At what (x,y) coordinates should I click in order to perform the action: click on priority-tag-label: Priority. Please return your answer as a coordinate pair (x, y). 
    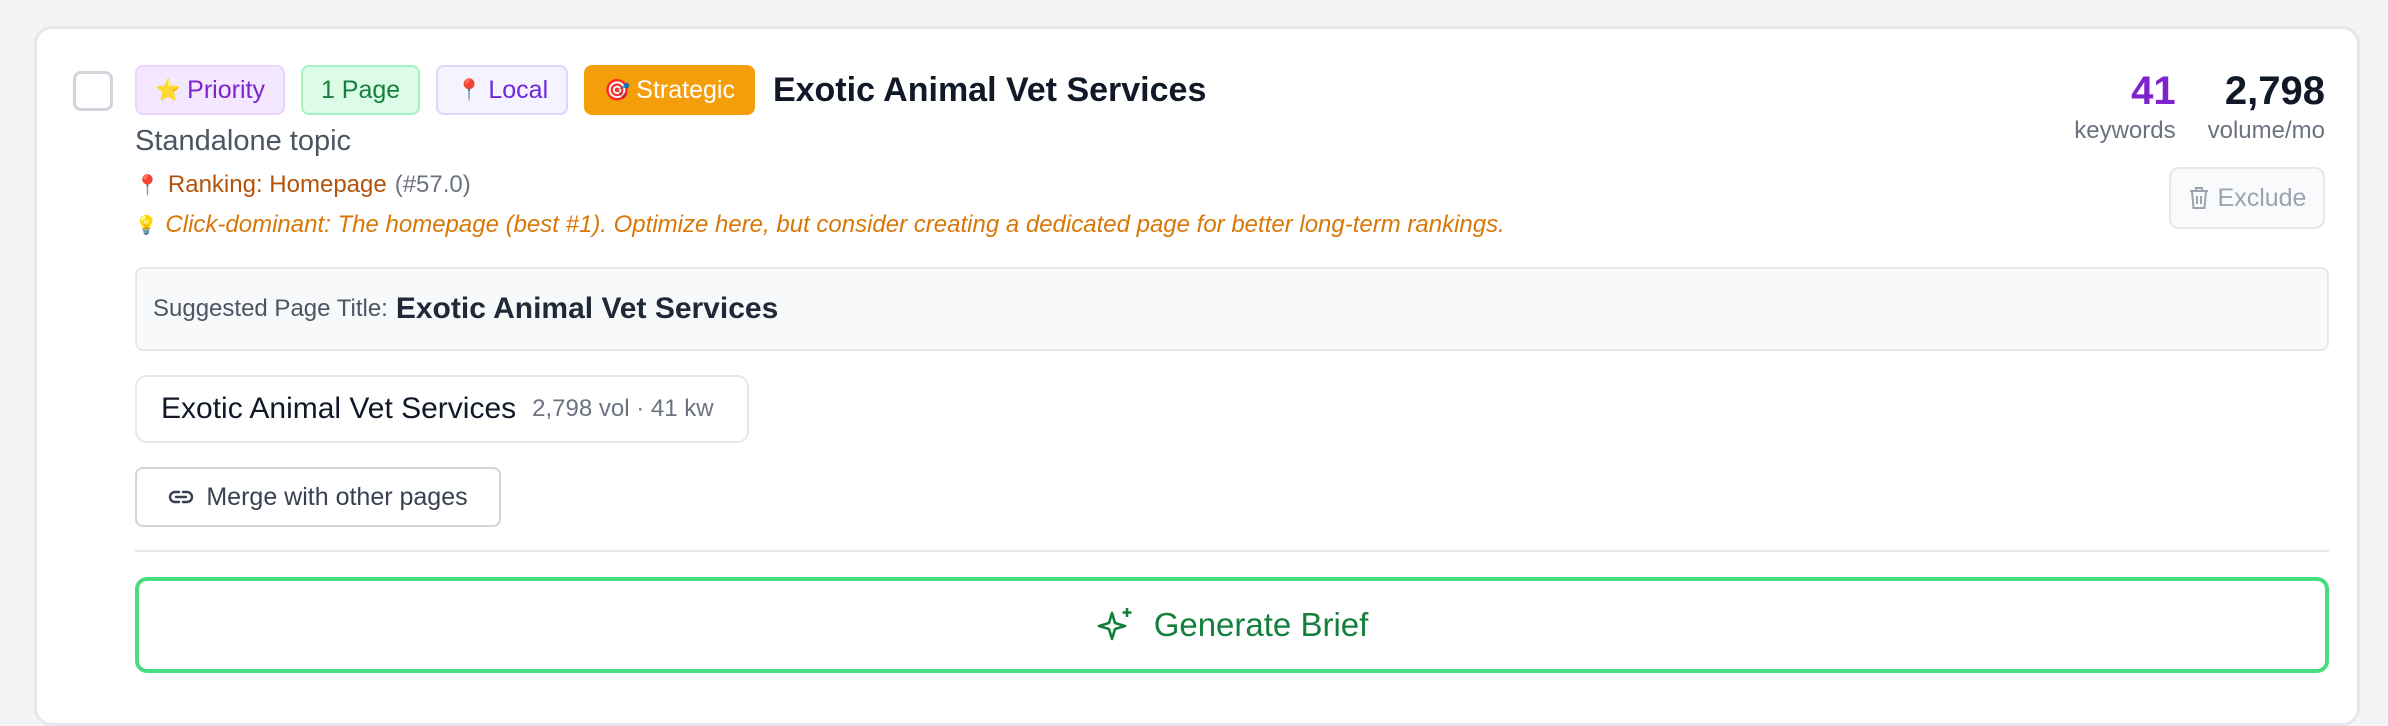
    Looking at the image, I should click on (226, 89).